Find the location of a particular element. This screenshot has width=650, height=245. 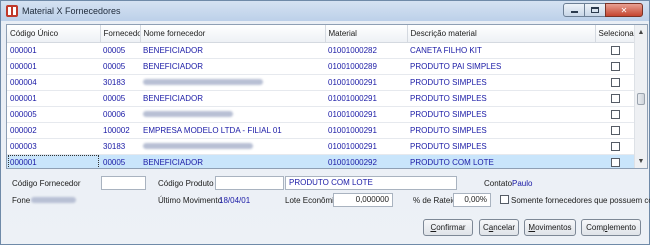

confirmar-label-post: onfirmar is located at coordinates (451, 227).